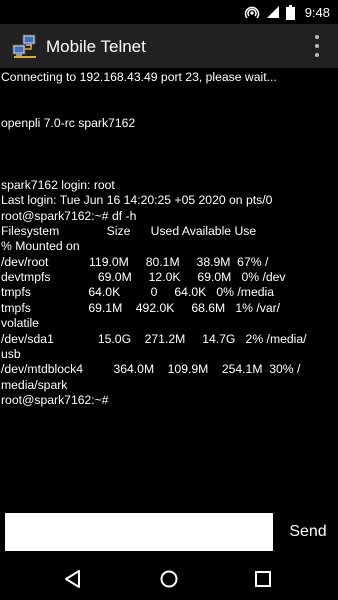 This screenshot has height=600, width=338. What do you see at coordinates (317, 46) in the screenshot?
I see `overflow-menu-icon` at bounding box center [317, 46].